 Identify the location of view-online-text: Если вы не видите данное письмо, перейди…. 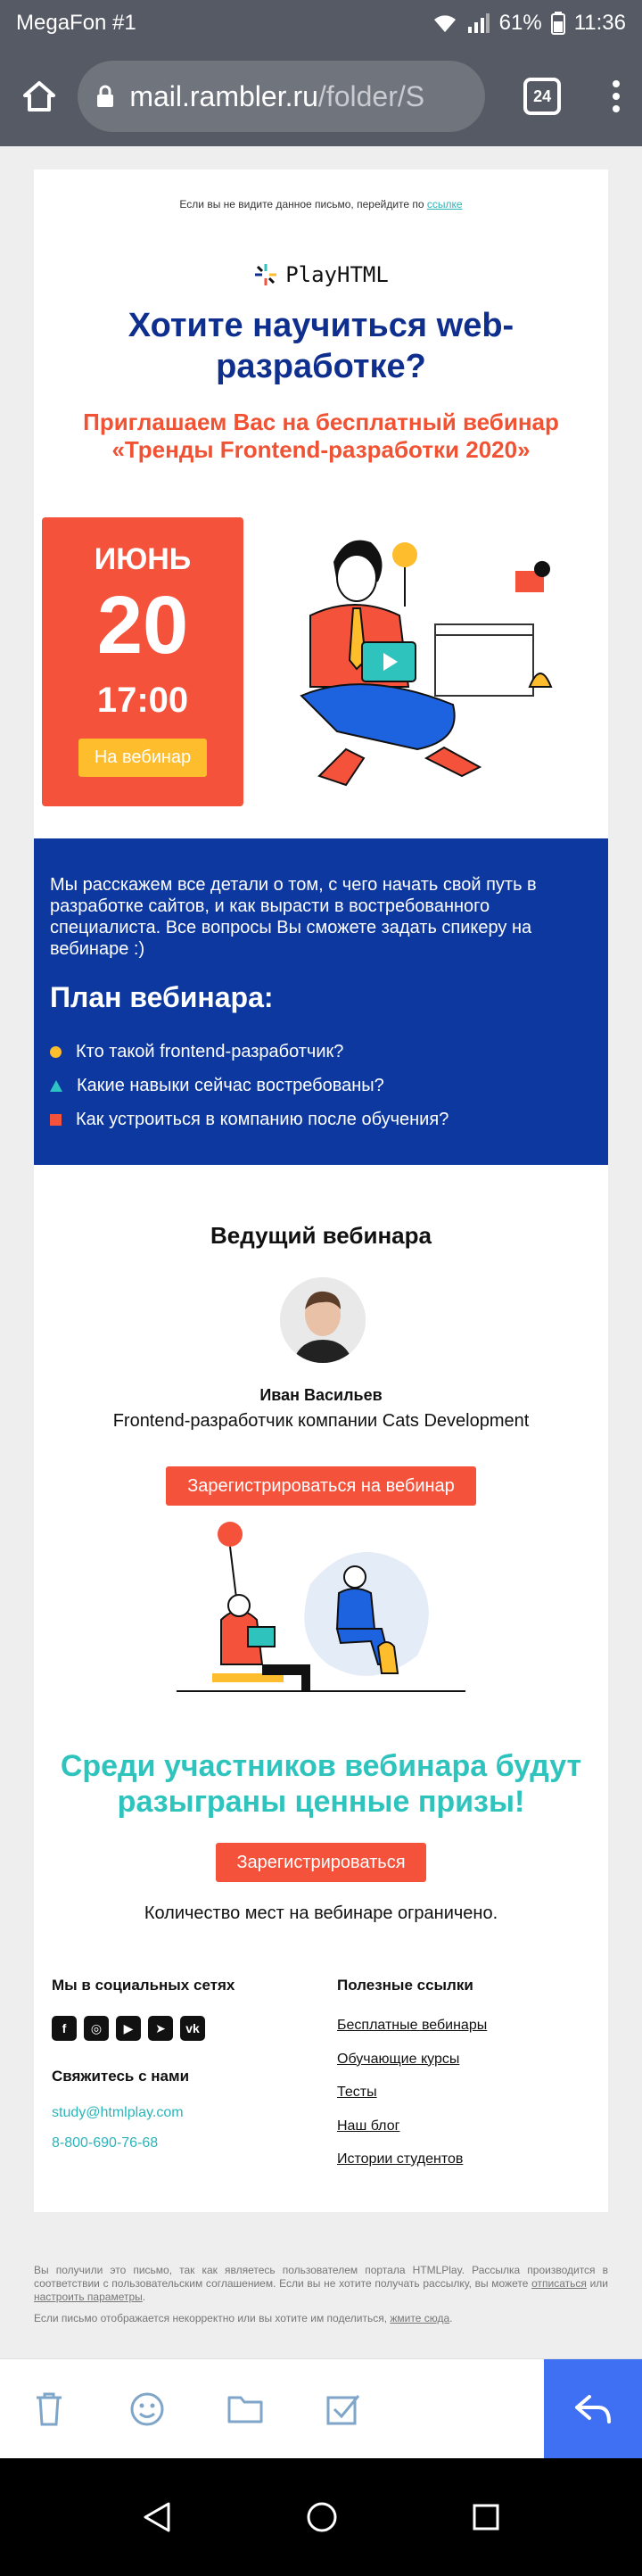
(303, 205).